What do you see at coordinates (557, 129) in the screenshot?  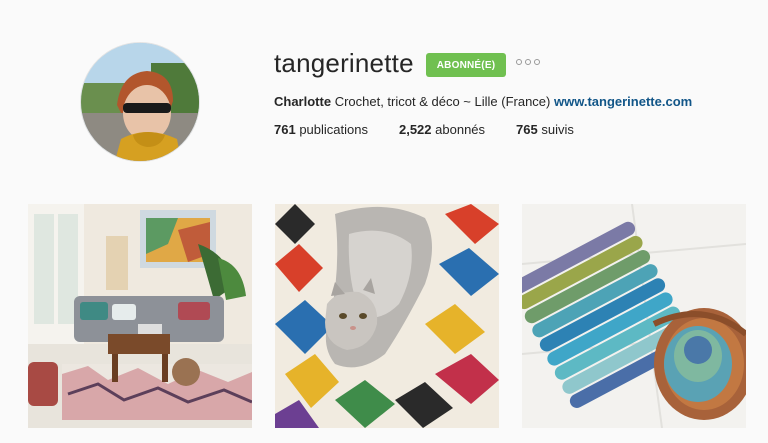 I see `following-label: suivis` at bounding box center [557, 129].